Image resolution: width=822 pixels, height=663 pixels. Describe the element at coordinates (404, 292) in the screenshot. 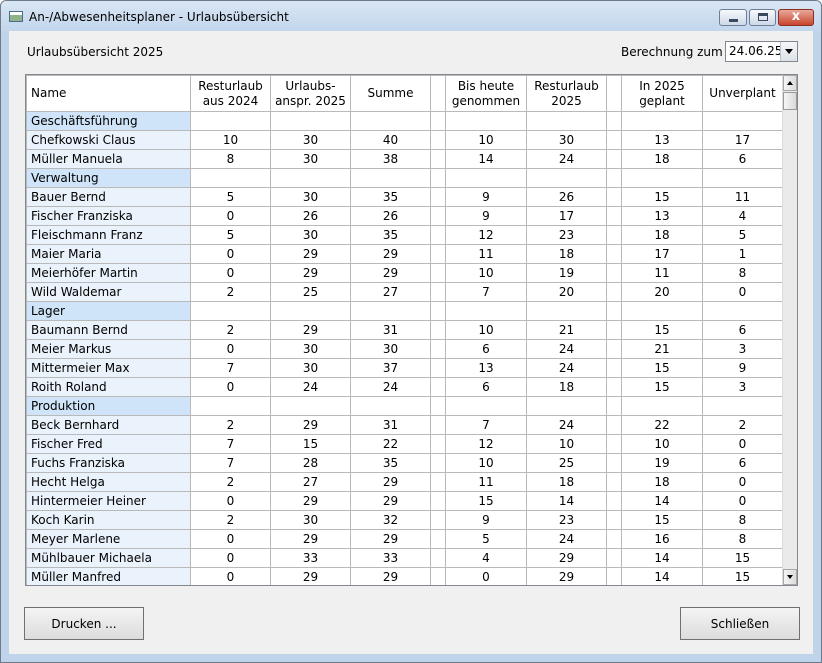

I see `table-row: Wild Waldemar 2 25 27 7 20 20 0` at that location.